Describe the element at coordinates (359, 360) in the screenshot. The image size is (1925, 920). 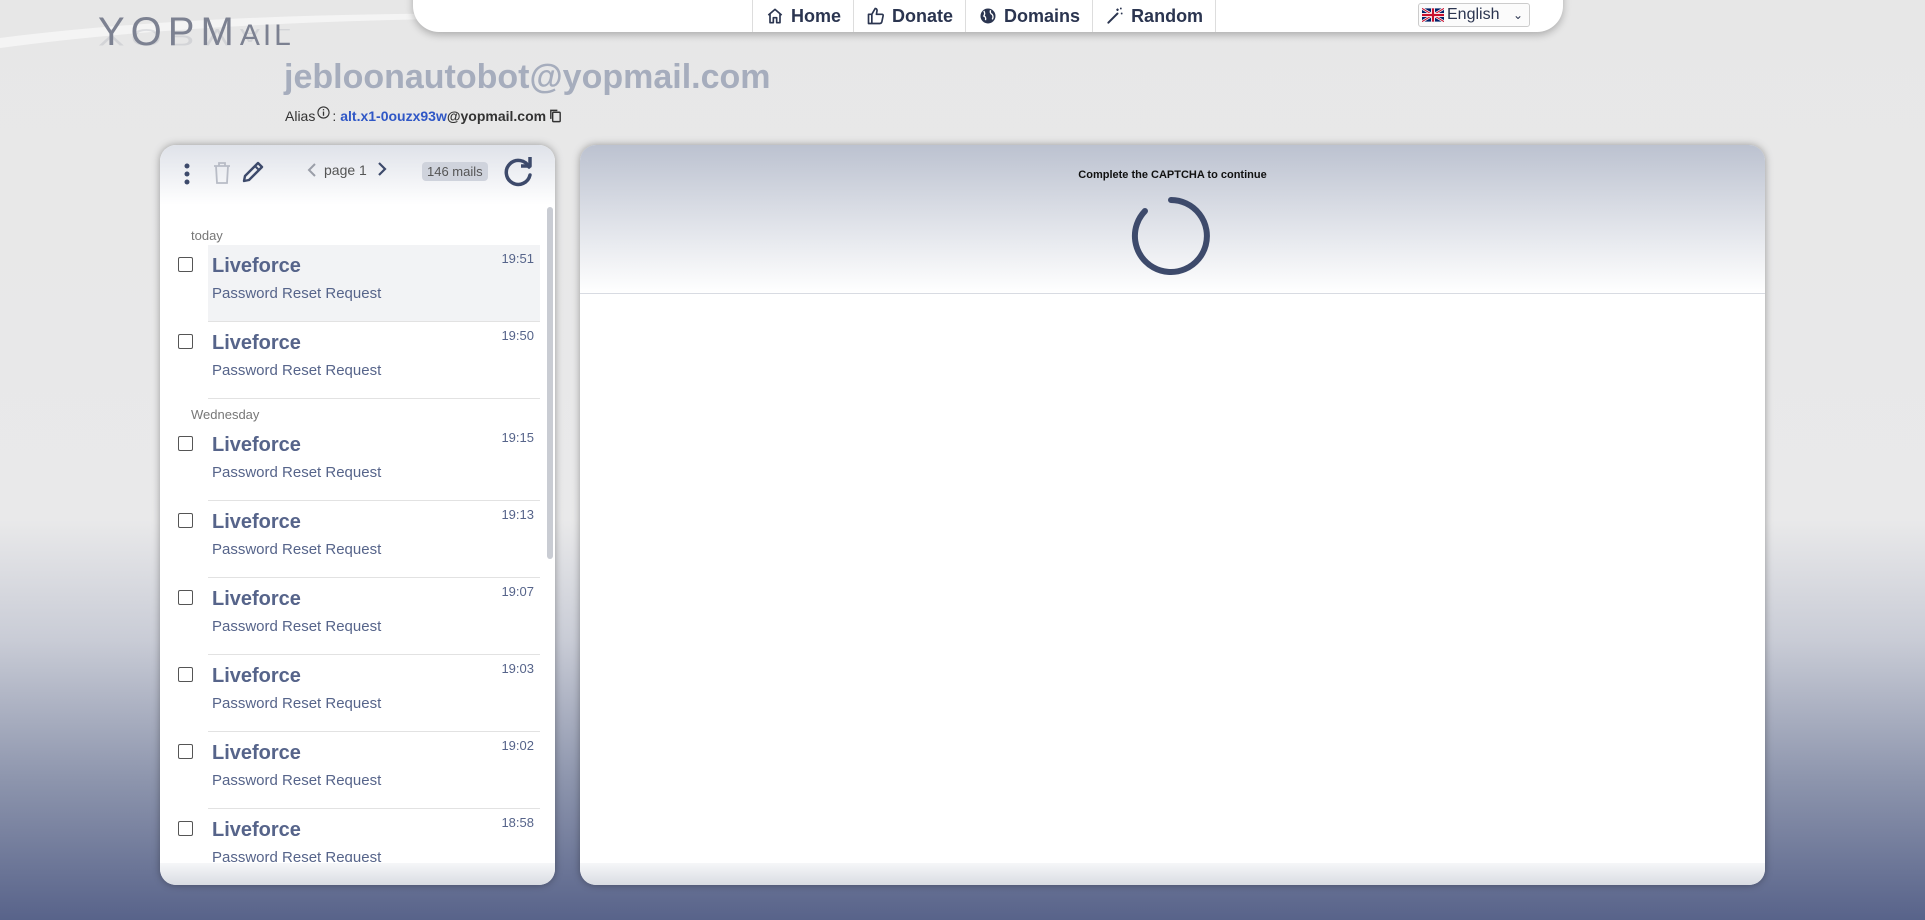
I see `mail-item: Liveforce Password Reset Request 19:50` at that location.